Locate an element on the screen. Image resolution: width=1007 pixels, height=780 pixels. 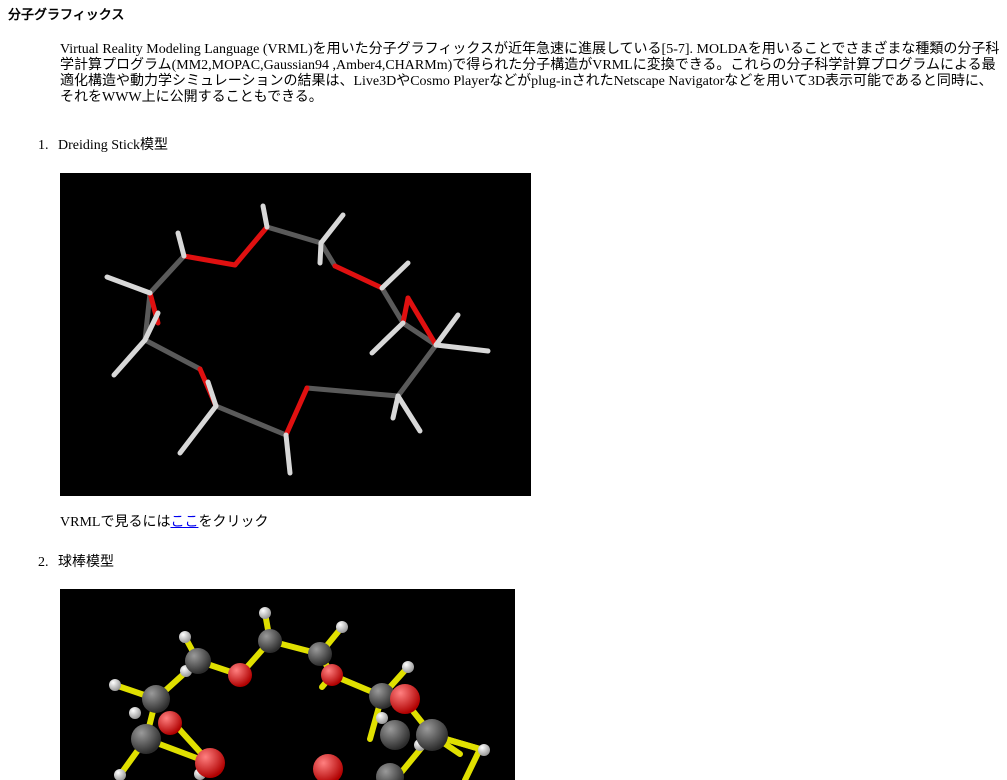
caption-text-before: VRMLで見るには is located at coordinates (115, 522).